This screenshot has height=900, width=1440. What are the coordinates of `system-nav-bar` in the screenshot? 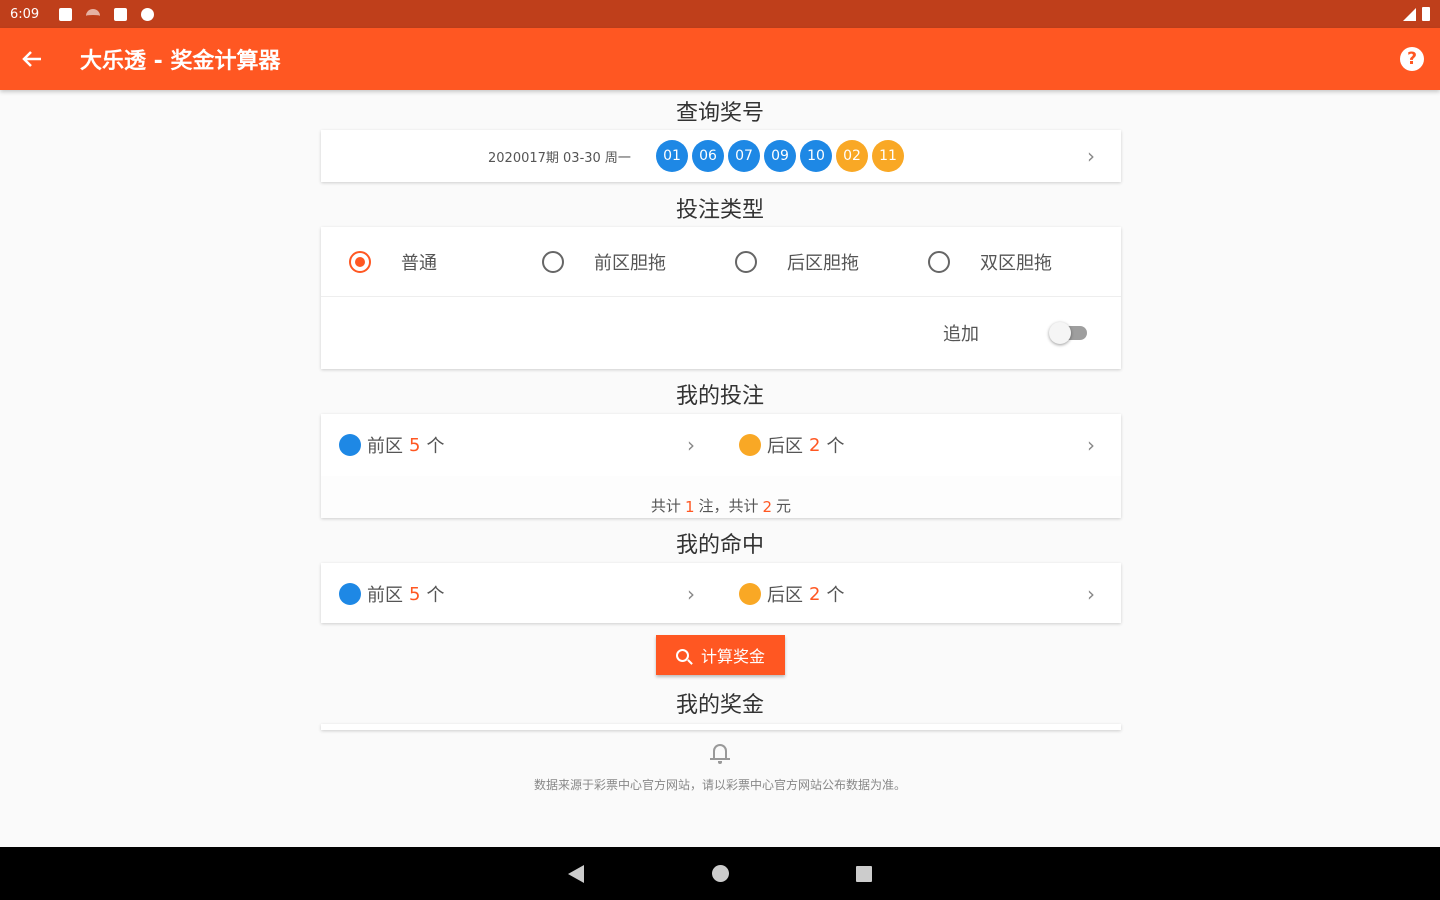 It's located at (720, 873).